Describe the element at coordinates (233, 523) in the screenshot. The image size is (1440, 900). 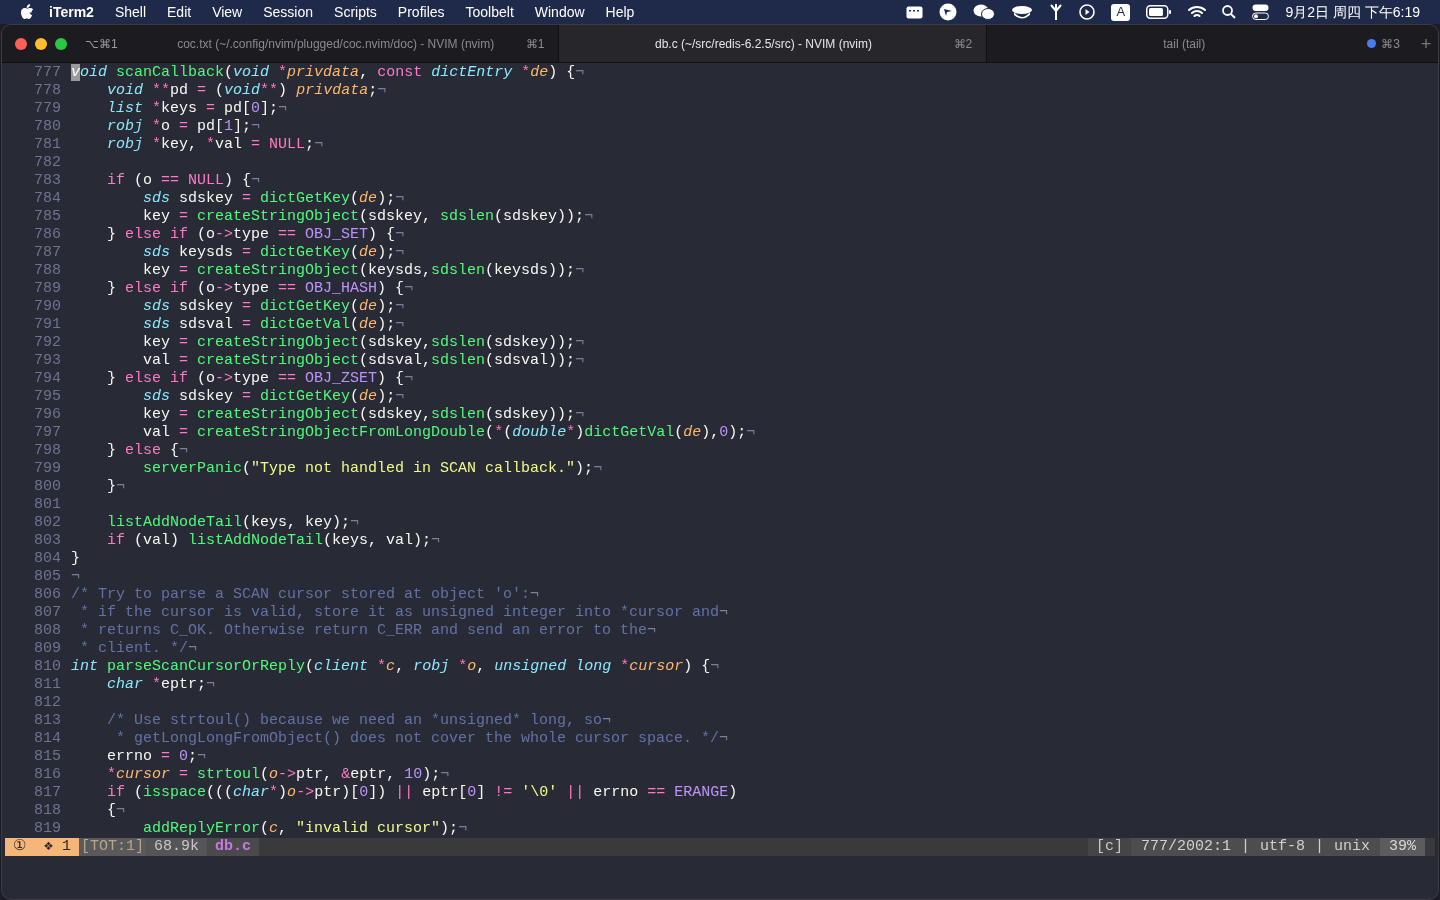
I see `code-line: listAddNodeTail(keys, key);¬` at that location.